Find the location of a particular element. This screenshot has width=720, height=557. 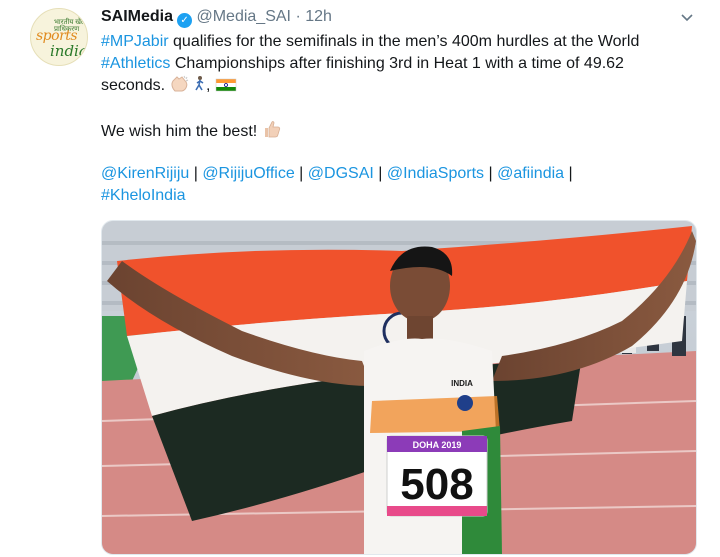

bib-sponsor-text: DOHA 2019 is located at coordinates (437, 445).